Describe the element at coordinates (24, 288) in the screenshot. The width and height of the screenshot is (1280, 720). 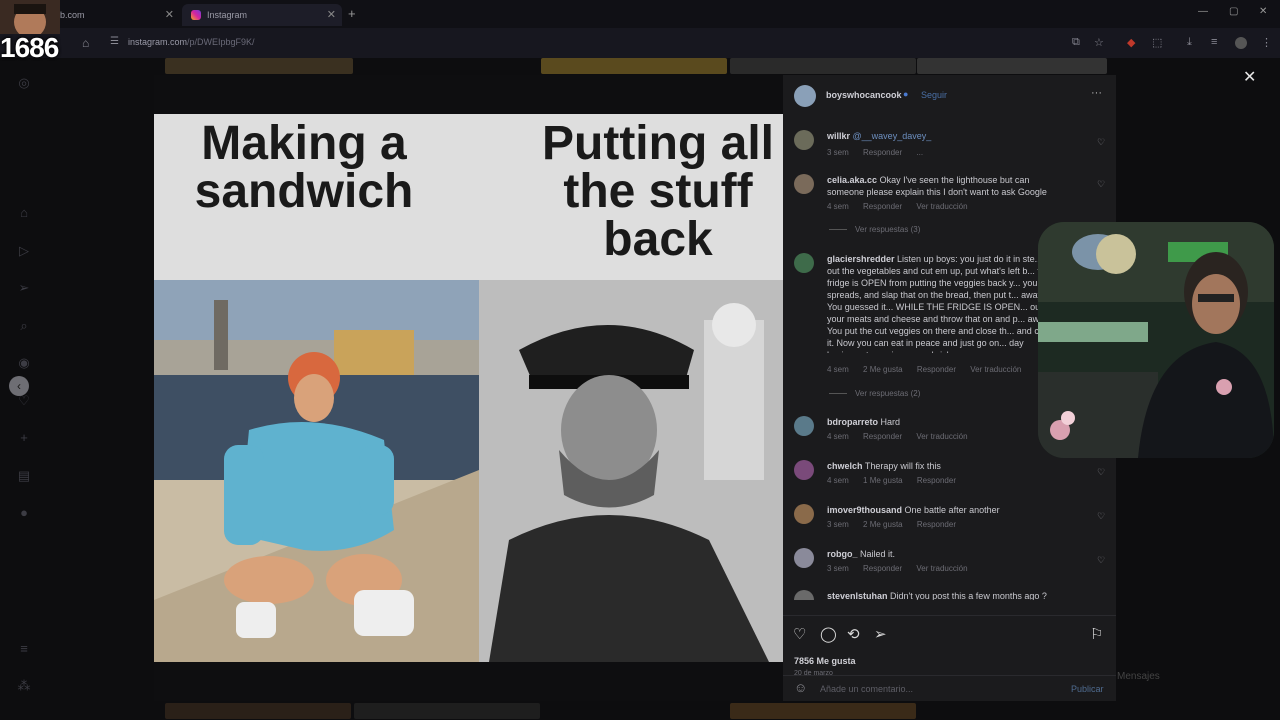
I see `direct-icon: ➢` at that location.